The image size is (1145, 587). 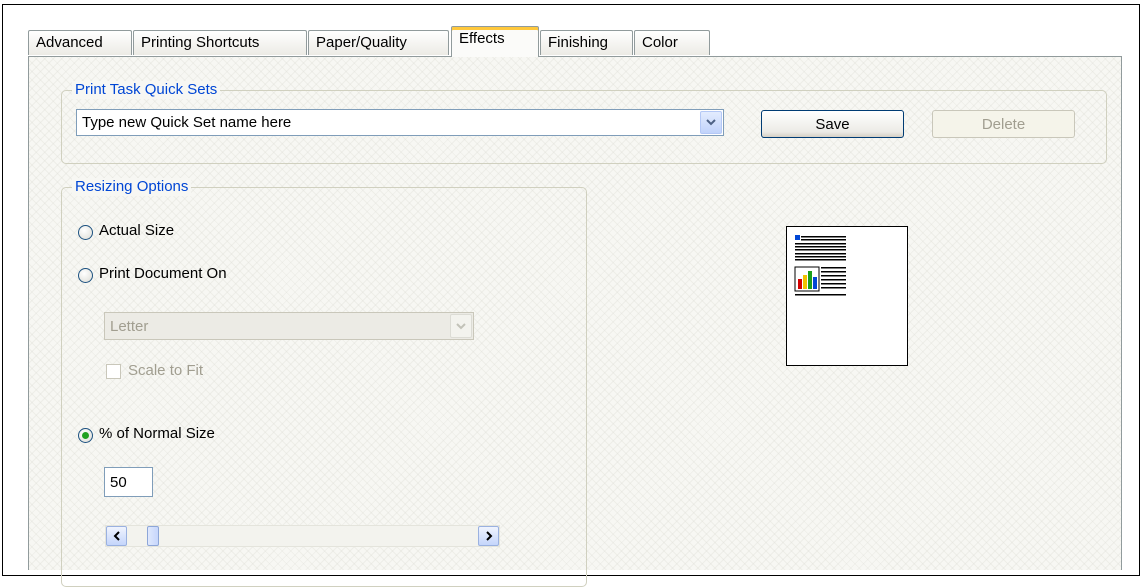 I want to click on document-preview-icon, so click(x=847, y=296).